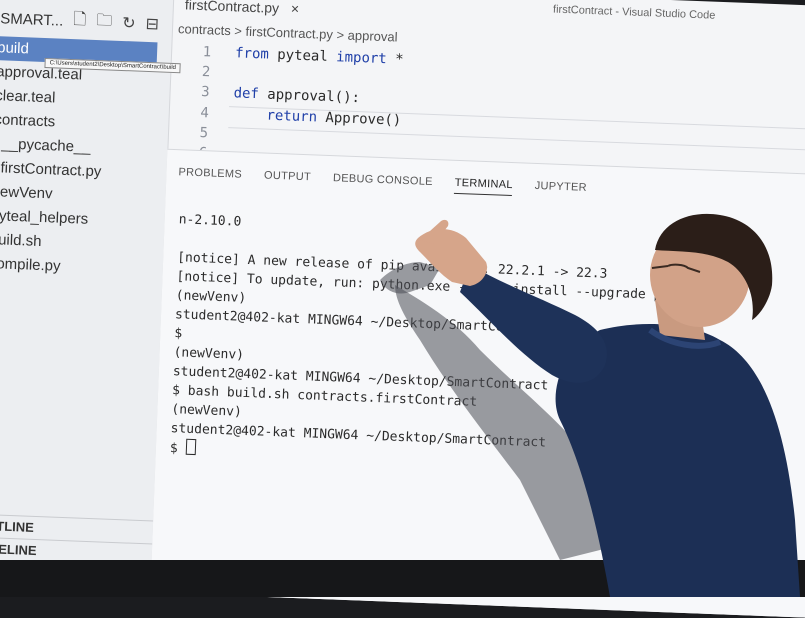  Describe the element at coordinates (309, 96) in the screenshot. I see `code-text: approval():` at that location.